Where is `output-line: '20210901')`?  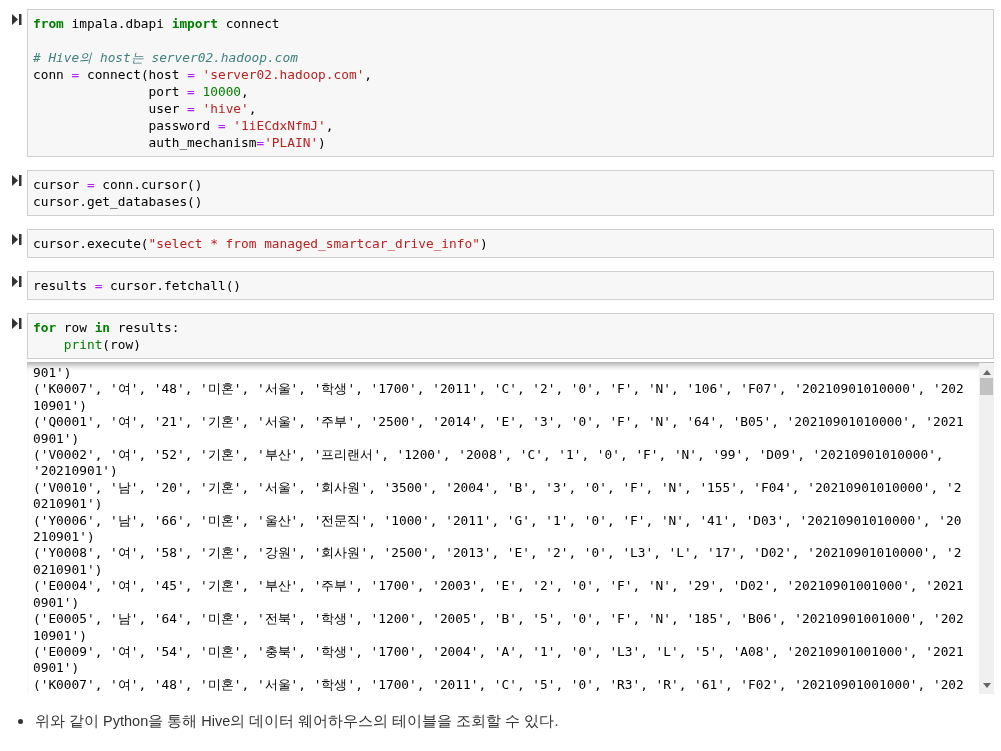 output-line: '20210901') is located at coordinates (75, 471).